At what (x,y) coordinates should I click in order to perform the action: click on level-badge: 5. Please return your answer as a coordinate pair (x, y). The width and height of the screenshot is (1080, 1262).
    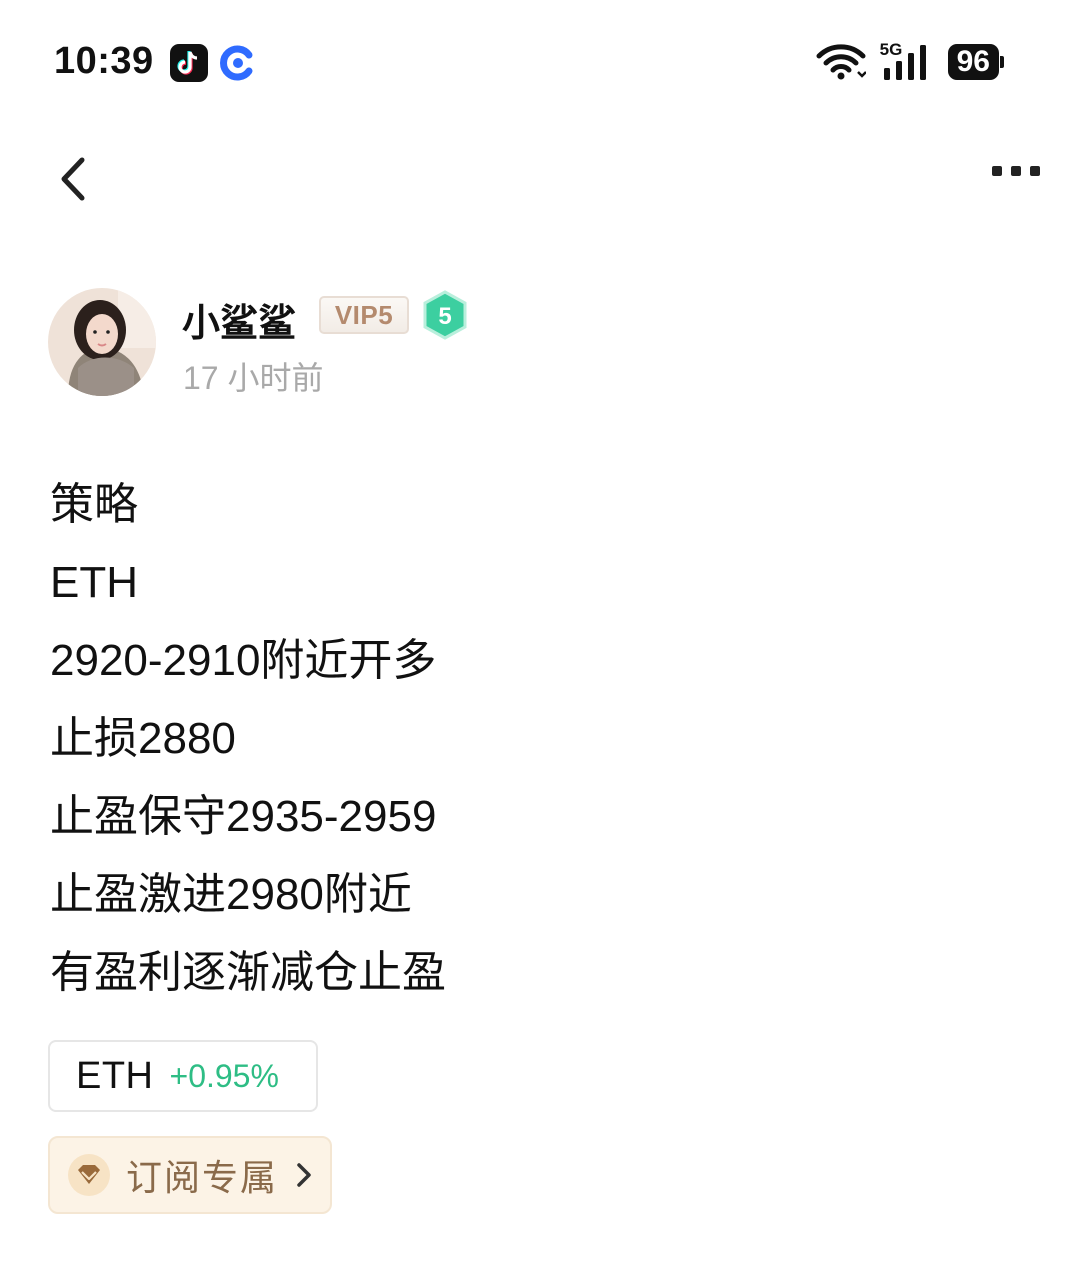
    Looking at the image, I should click on (445, 315).